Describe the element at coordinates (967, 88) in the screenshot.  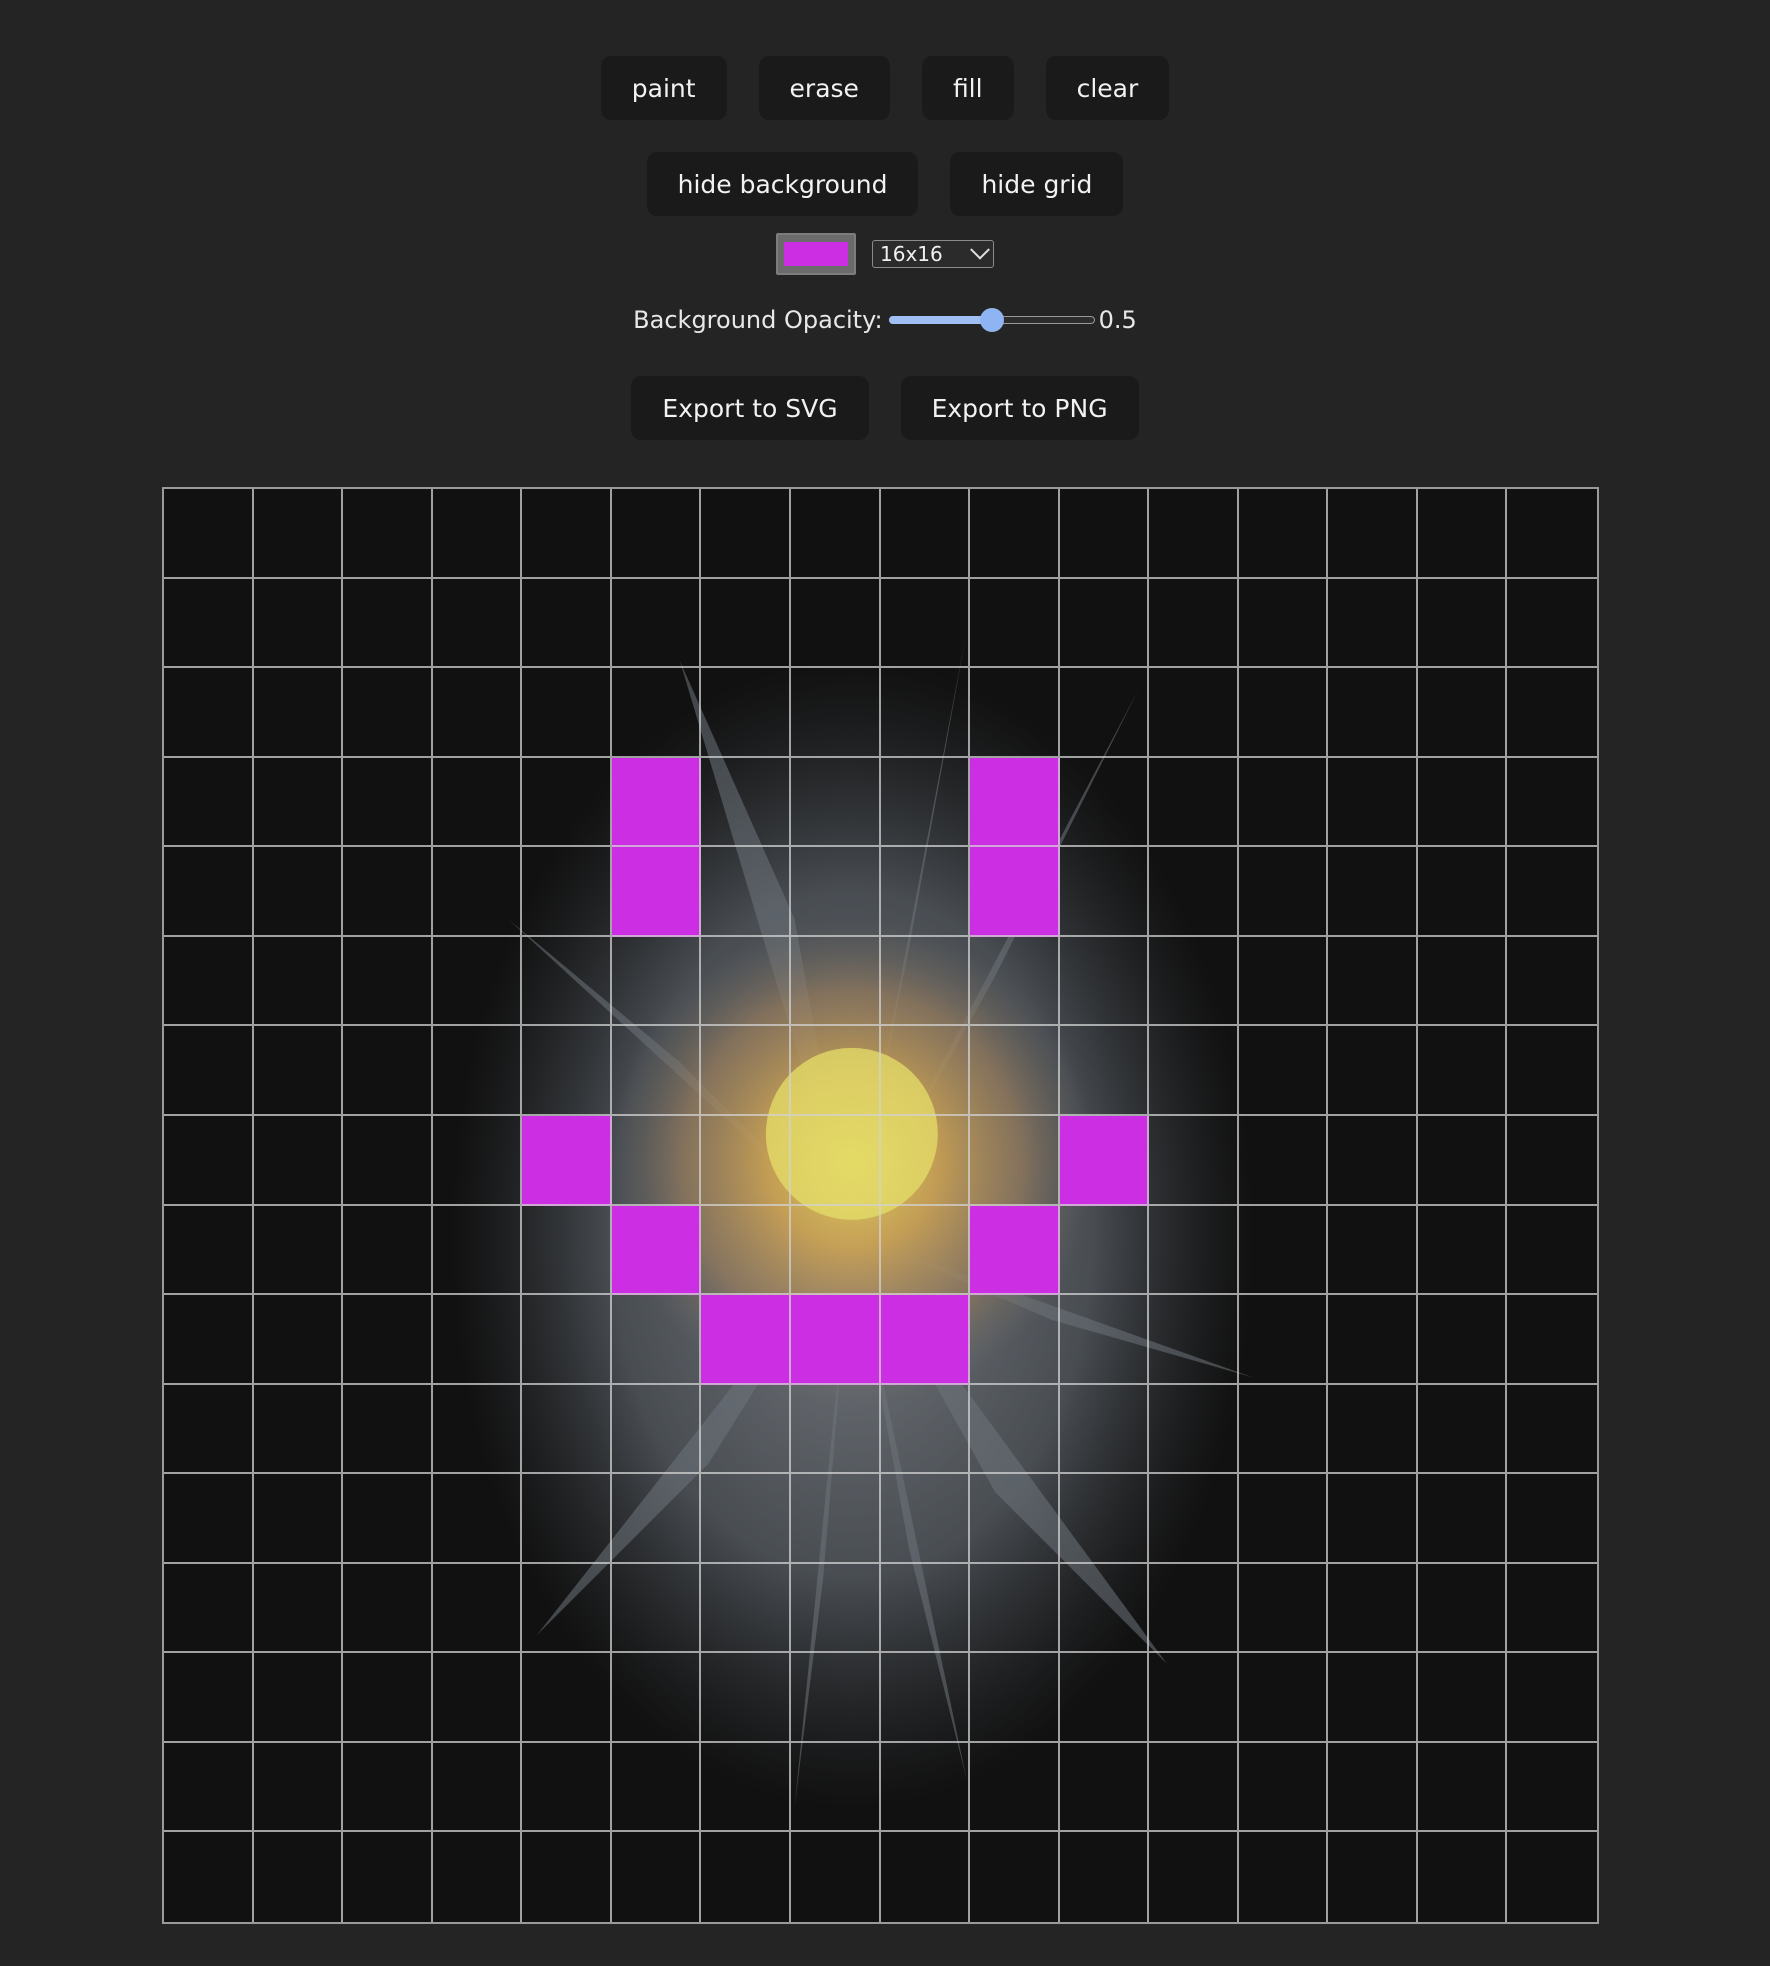
I see `fill-button: fill` at that location.